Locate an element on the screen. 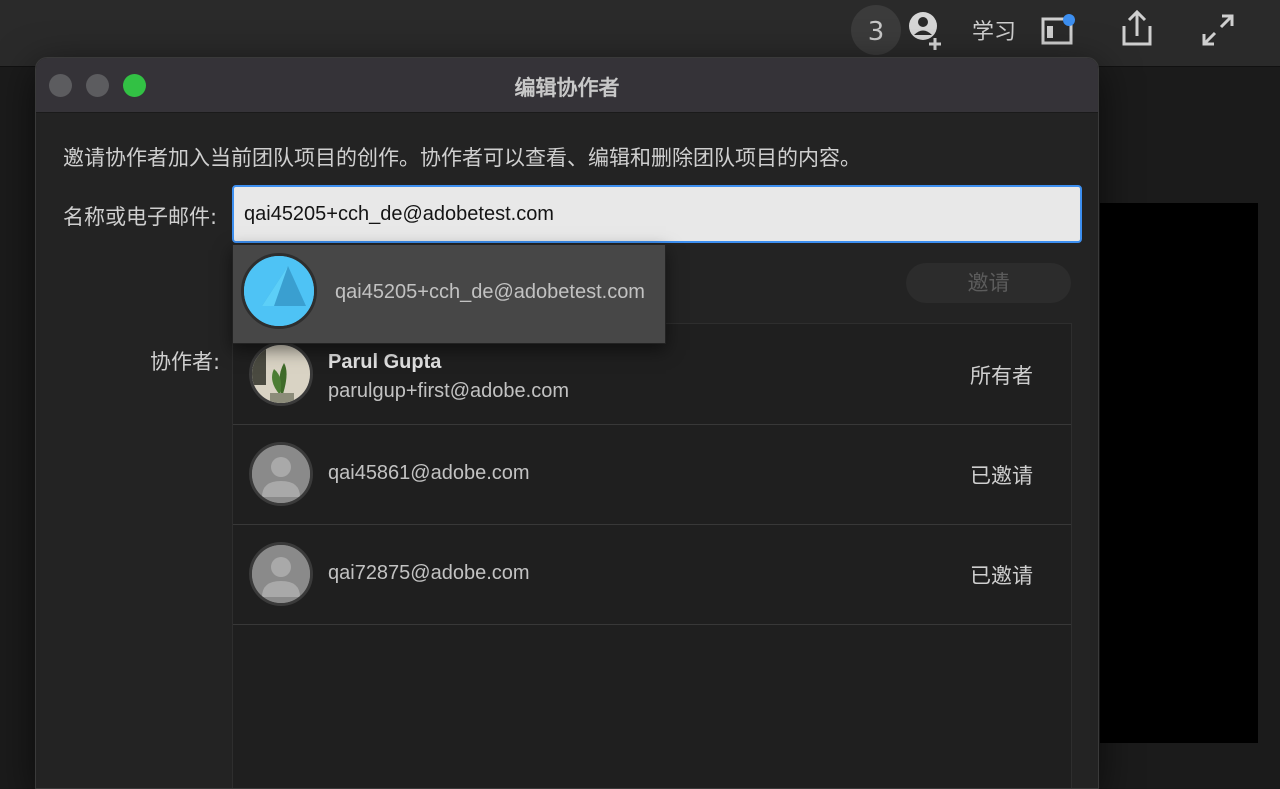 The height and width of the screenshot is (789, 1280). list-item: qai45861@adobe.com 已邀请 is located at coordinates (652, 474).